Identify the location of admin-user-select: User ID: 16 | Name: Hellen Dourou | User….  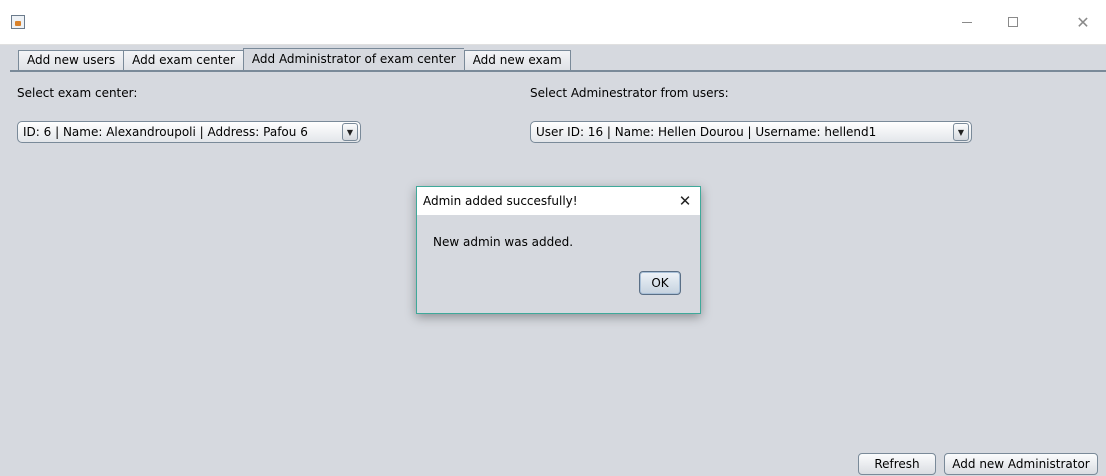
(751, 132).